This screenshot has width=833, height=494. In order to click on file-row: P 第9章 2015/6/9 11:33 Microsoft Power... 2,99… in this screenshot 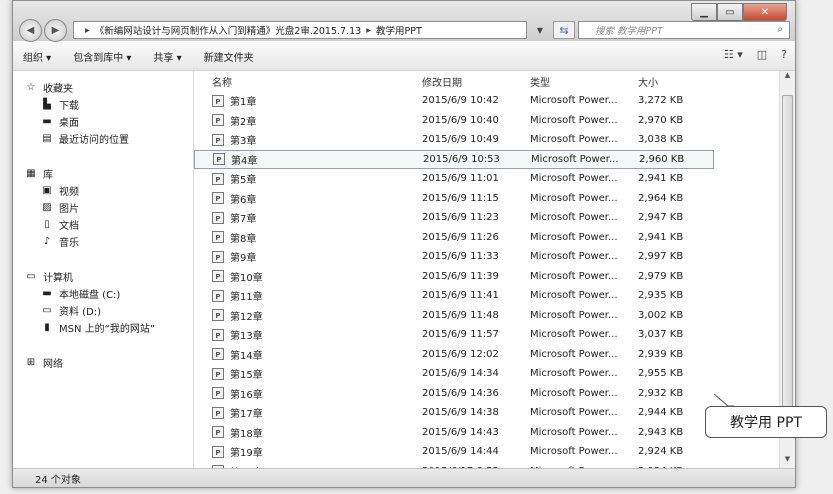, I will do `click(486, 257)`.